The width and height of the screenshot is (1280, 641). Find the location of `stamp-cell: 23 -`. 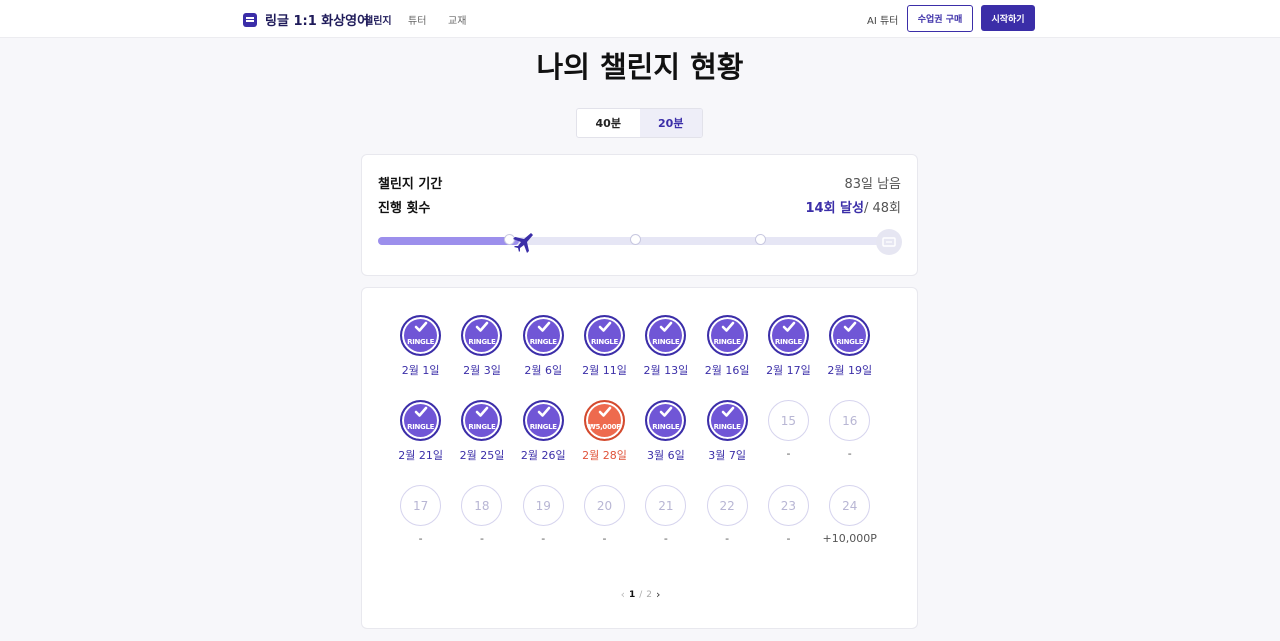

stamp-cell: 23 - is located at coordinates (788, 527).